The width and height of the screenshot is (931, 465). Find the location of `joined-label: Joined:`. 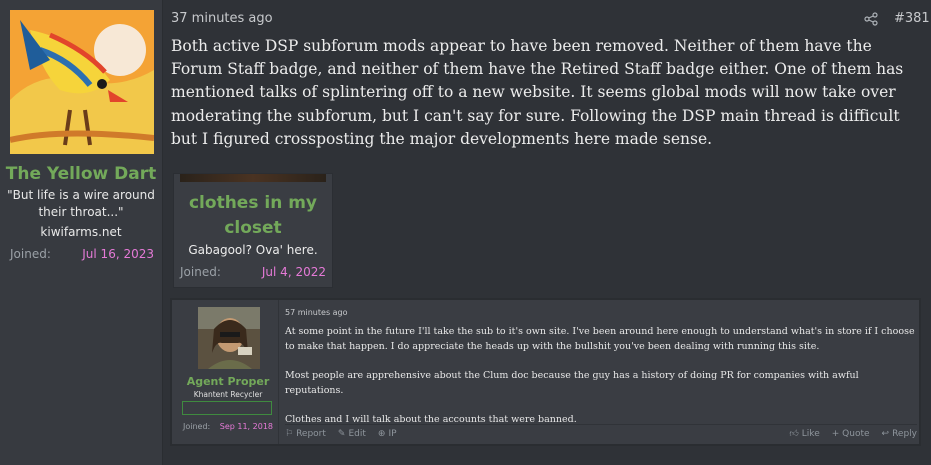

joined-label: Joined: is located at coordinates (30, 254).